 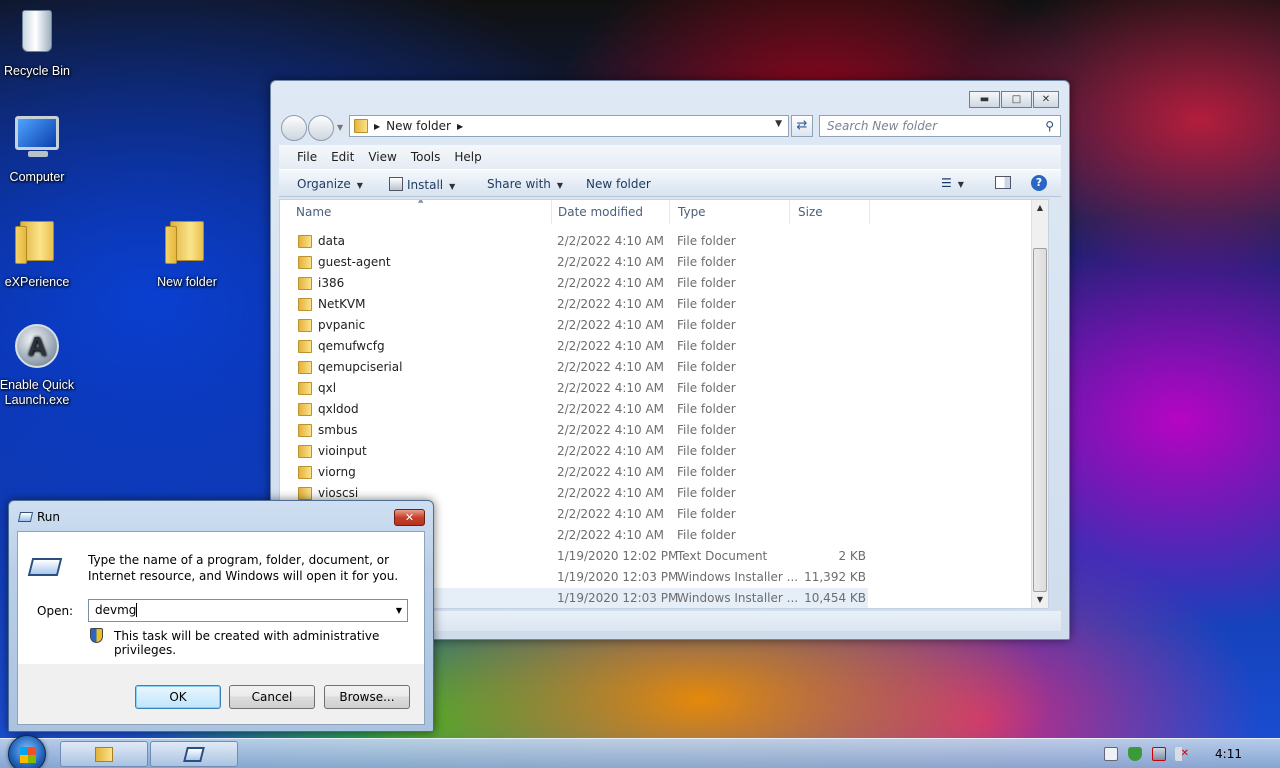 I want to click on refresh-button: ⇄, so click(x=802, y=126).